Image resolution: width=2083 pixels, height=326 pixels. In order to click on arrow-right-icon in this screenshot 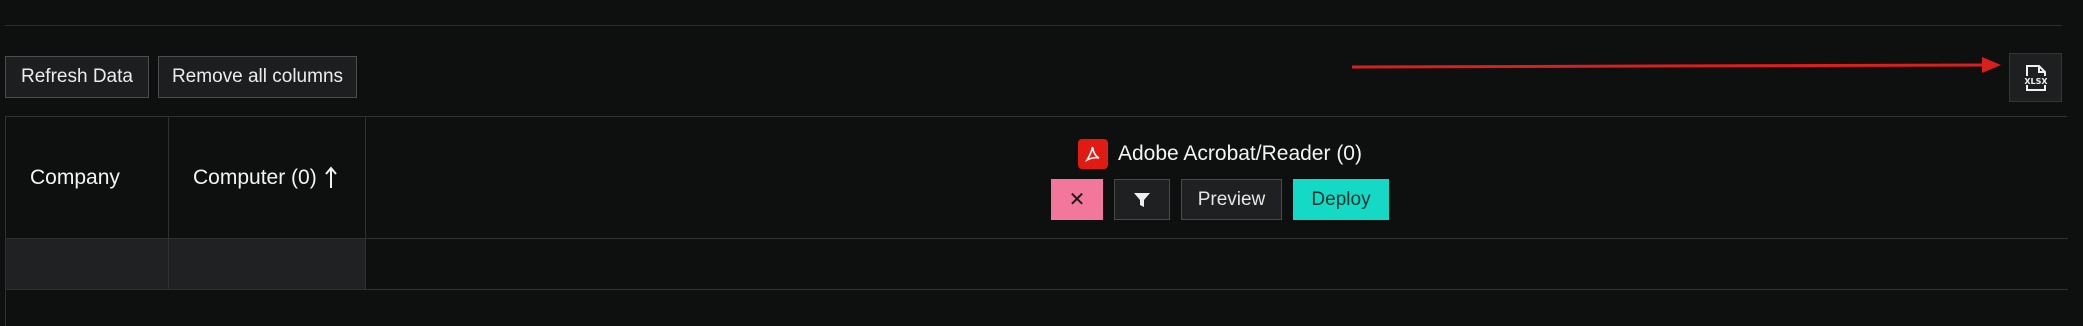, I will do `click(1676, 65)`.